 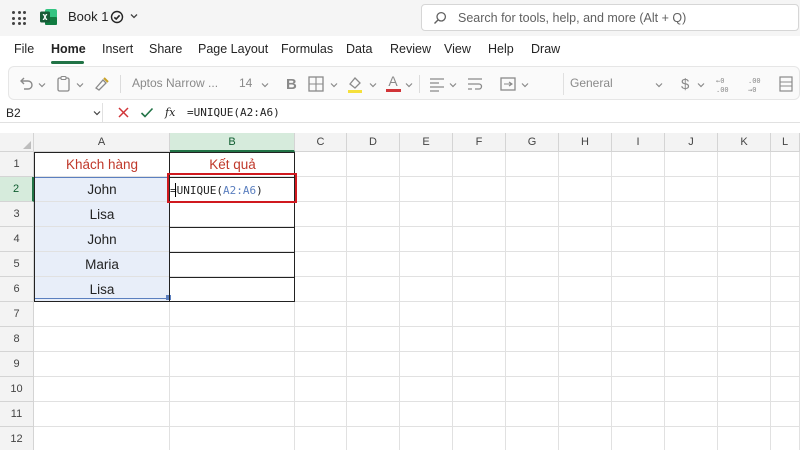 What do you see at coordinates (393, 84) in the screenshot?
I see `font-color-button: A` at bounding box center [393, 84].